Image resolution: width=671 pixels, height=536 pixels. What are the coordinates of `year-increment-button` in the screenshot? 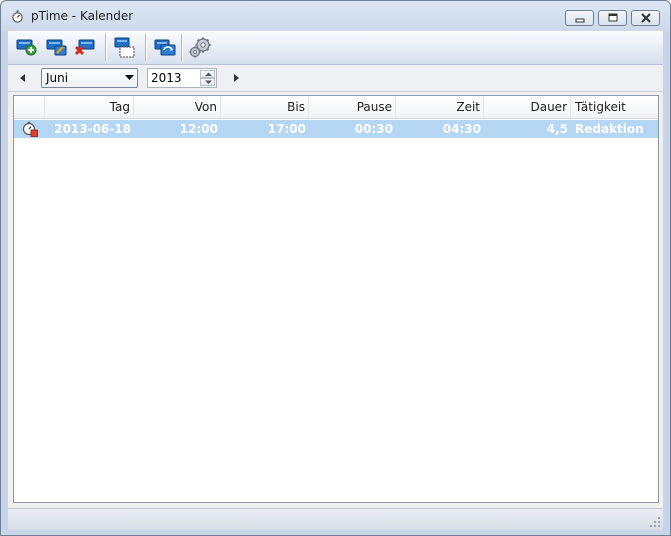 It's located at (207, 74).